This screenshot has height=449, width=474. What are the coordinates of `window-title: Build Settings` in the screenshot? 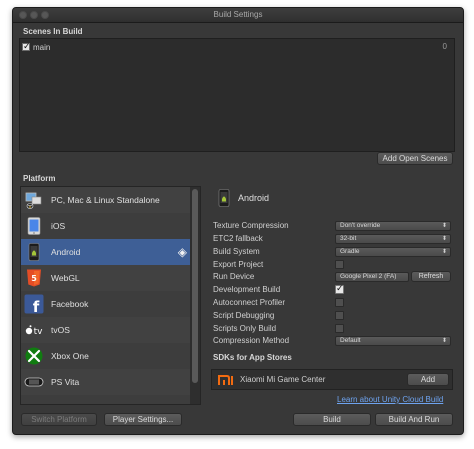 It's located at (238, 14).